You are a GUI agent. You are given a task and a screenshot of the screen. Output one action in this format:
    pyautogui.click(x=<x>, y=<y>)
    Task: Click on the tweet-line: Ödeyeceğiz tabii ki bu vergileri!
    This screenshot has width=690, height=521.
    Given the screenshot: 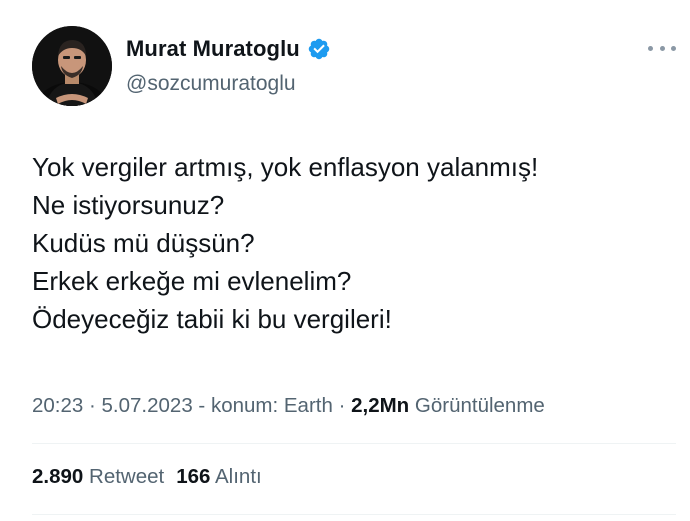 What is the action you would take?
    pyautogui.click(x=212, y=319)
    